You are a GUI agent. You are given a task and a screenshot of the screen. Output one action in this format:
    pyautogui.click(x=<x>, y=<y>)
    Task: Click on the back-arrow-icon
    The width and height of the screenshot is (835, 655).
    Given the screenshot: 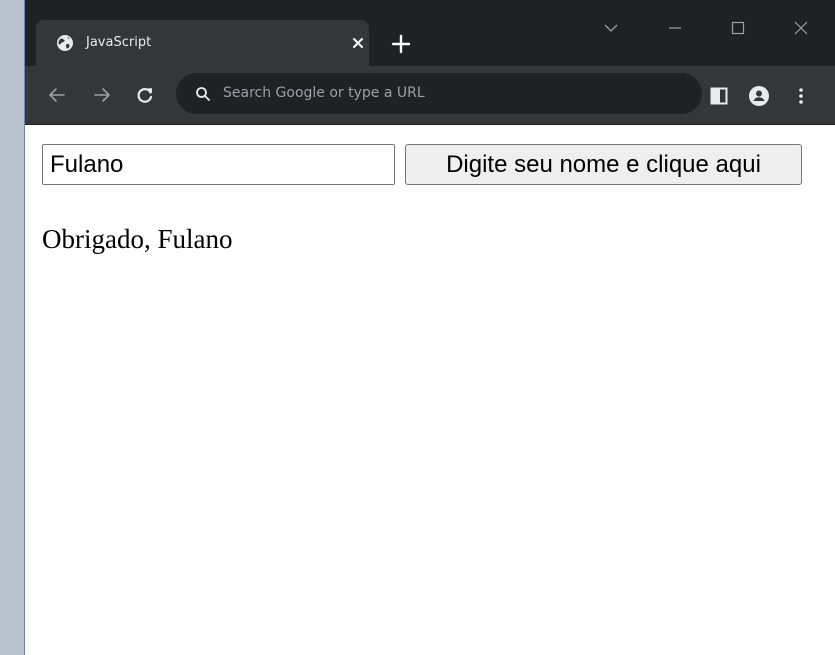 What is the action you would take?
    pyautogui.click(x=57, y=95)
    